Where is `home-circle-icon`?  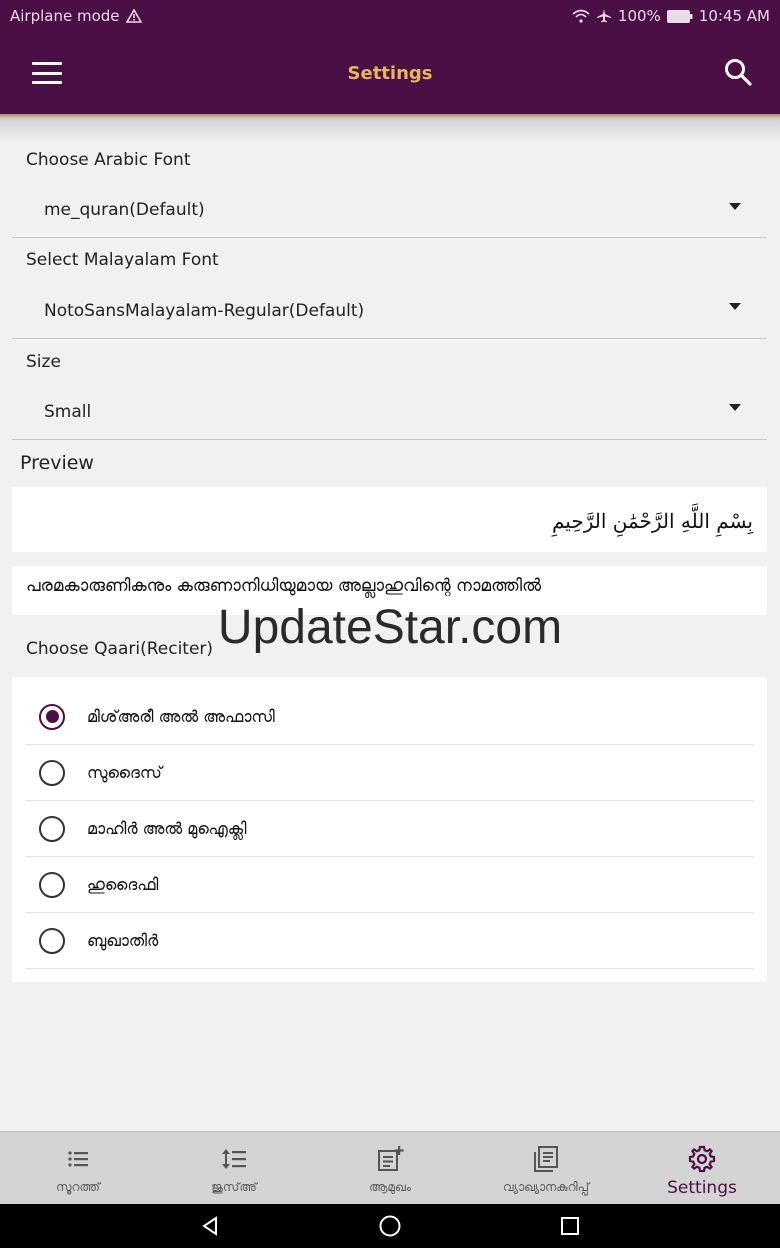 home-circle-icon is located at coordinates (390, 1226).